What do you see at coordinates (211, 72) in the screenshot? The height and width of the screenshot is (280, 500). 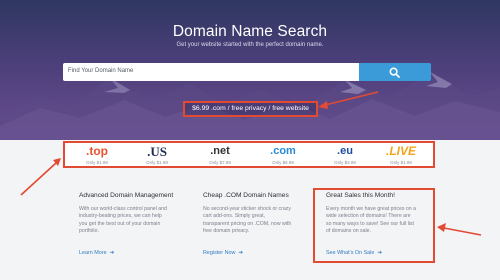 I see `domain-search-input: Find Your Domain Name` at bounding box center [211, 72].